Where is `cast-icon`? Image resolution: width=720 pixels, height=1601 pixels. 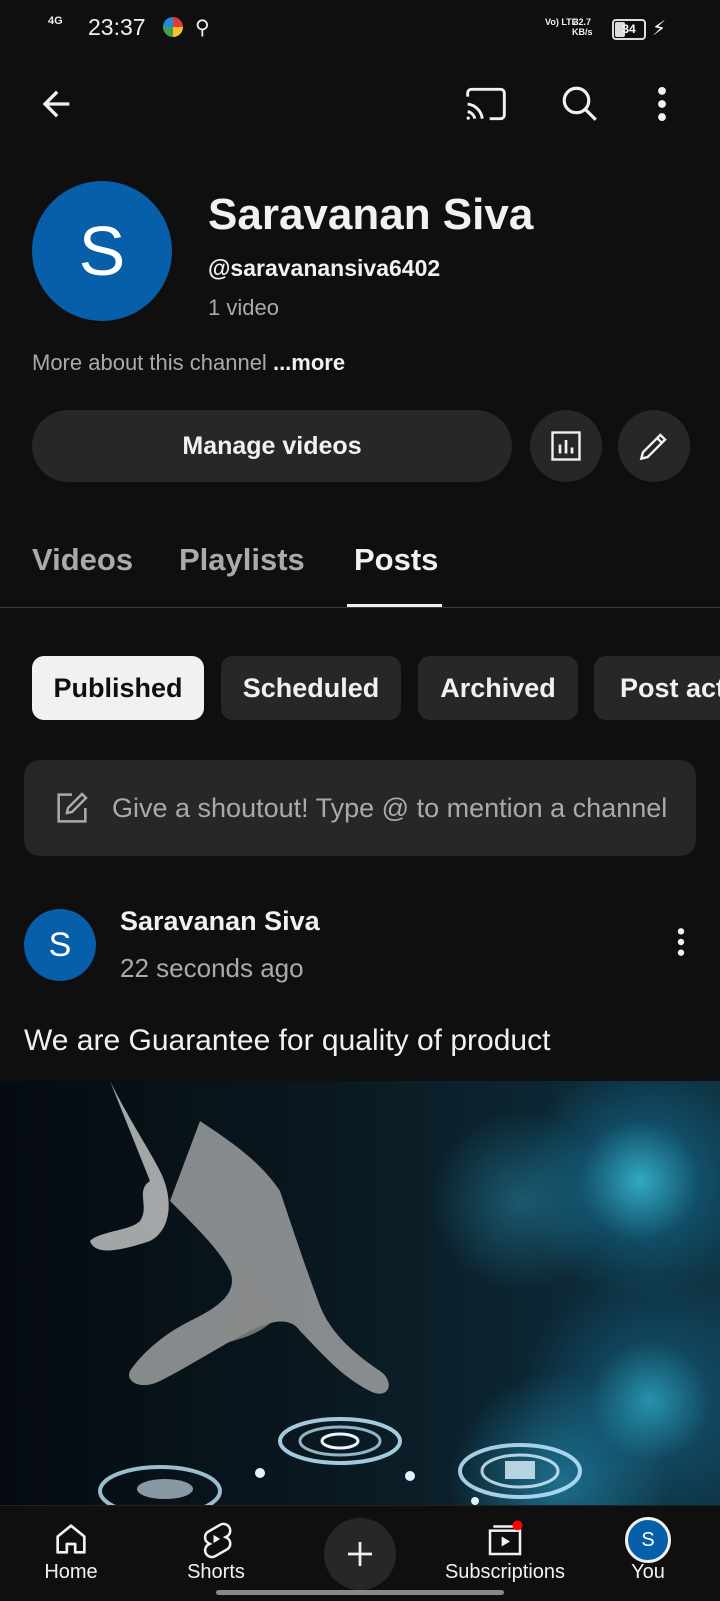 cast-icon is located at coordinates (486, 104).